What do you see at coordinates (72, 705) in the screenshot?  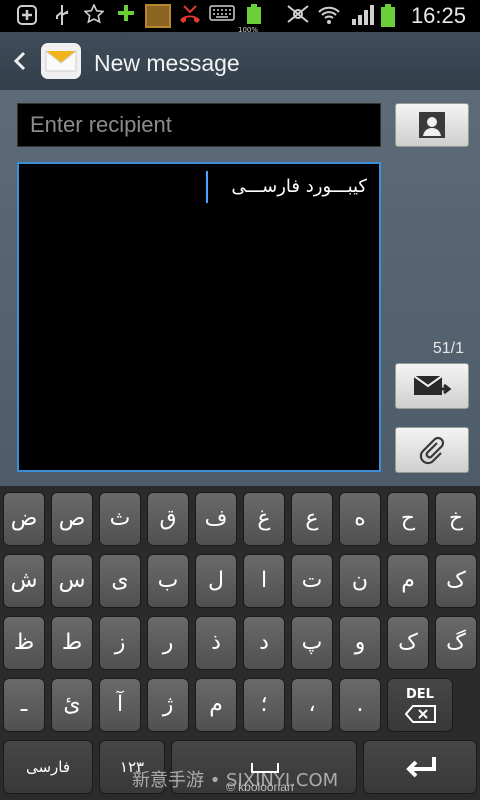 I see `key-row4-7: ئ` at bounding box center [72, 705].